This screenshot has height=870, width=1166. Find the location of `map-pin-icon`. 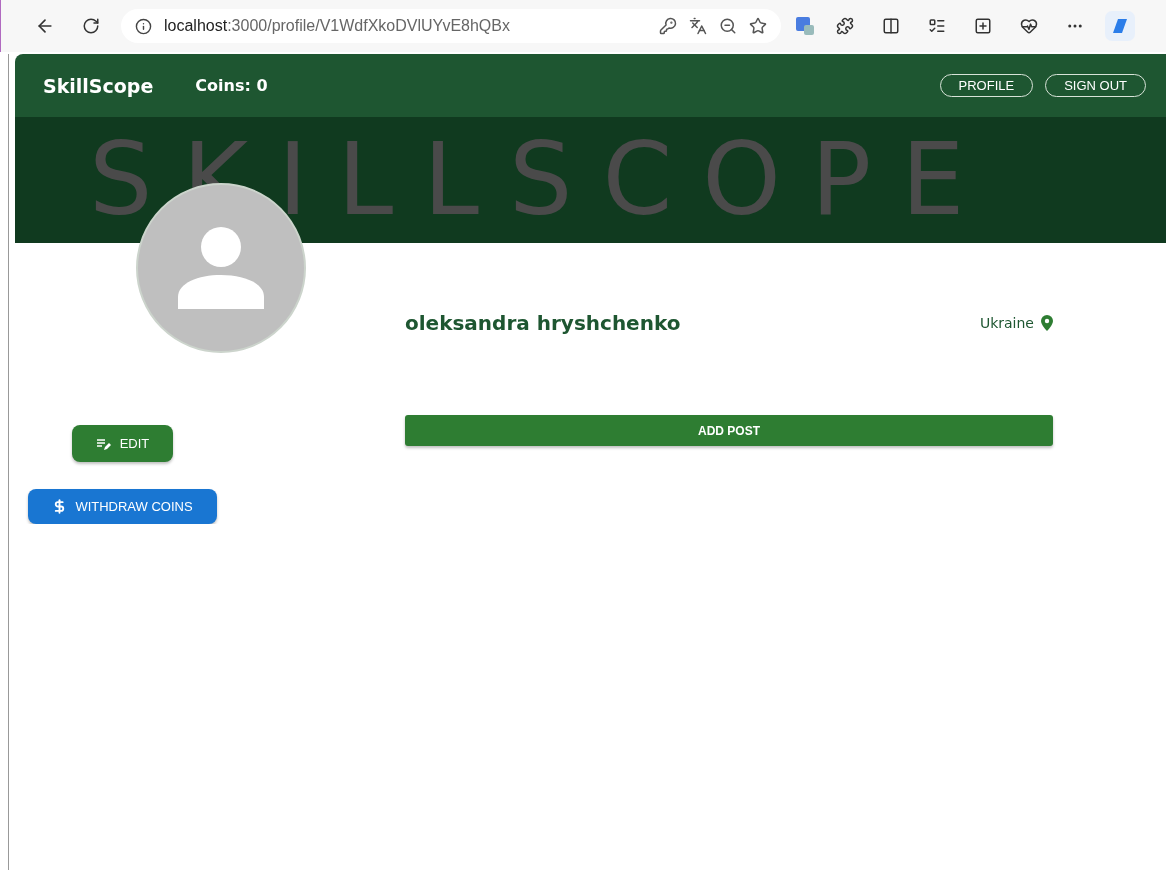

map-pin-icon is located at coordinates (1047, 323).